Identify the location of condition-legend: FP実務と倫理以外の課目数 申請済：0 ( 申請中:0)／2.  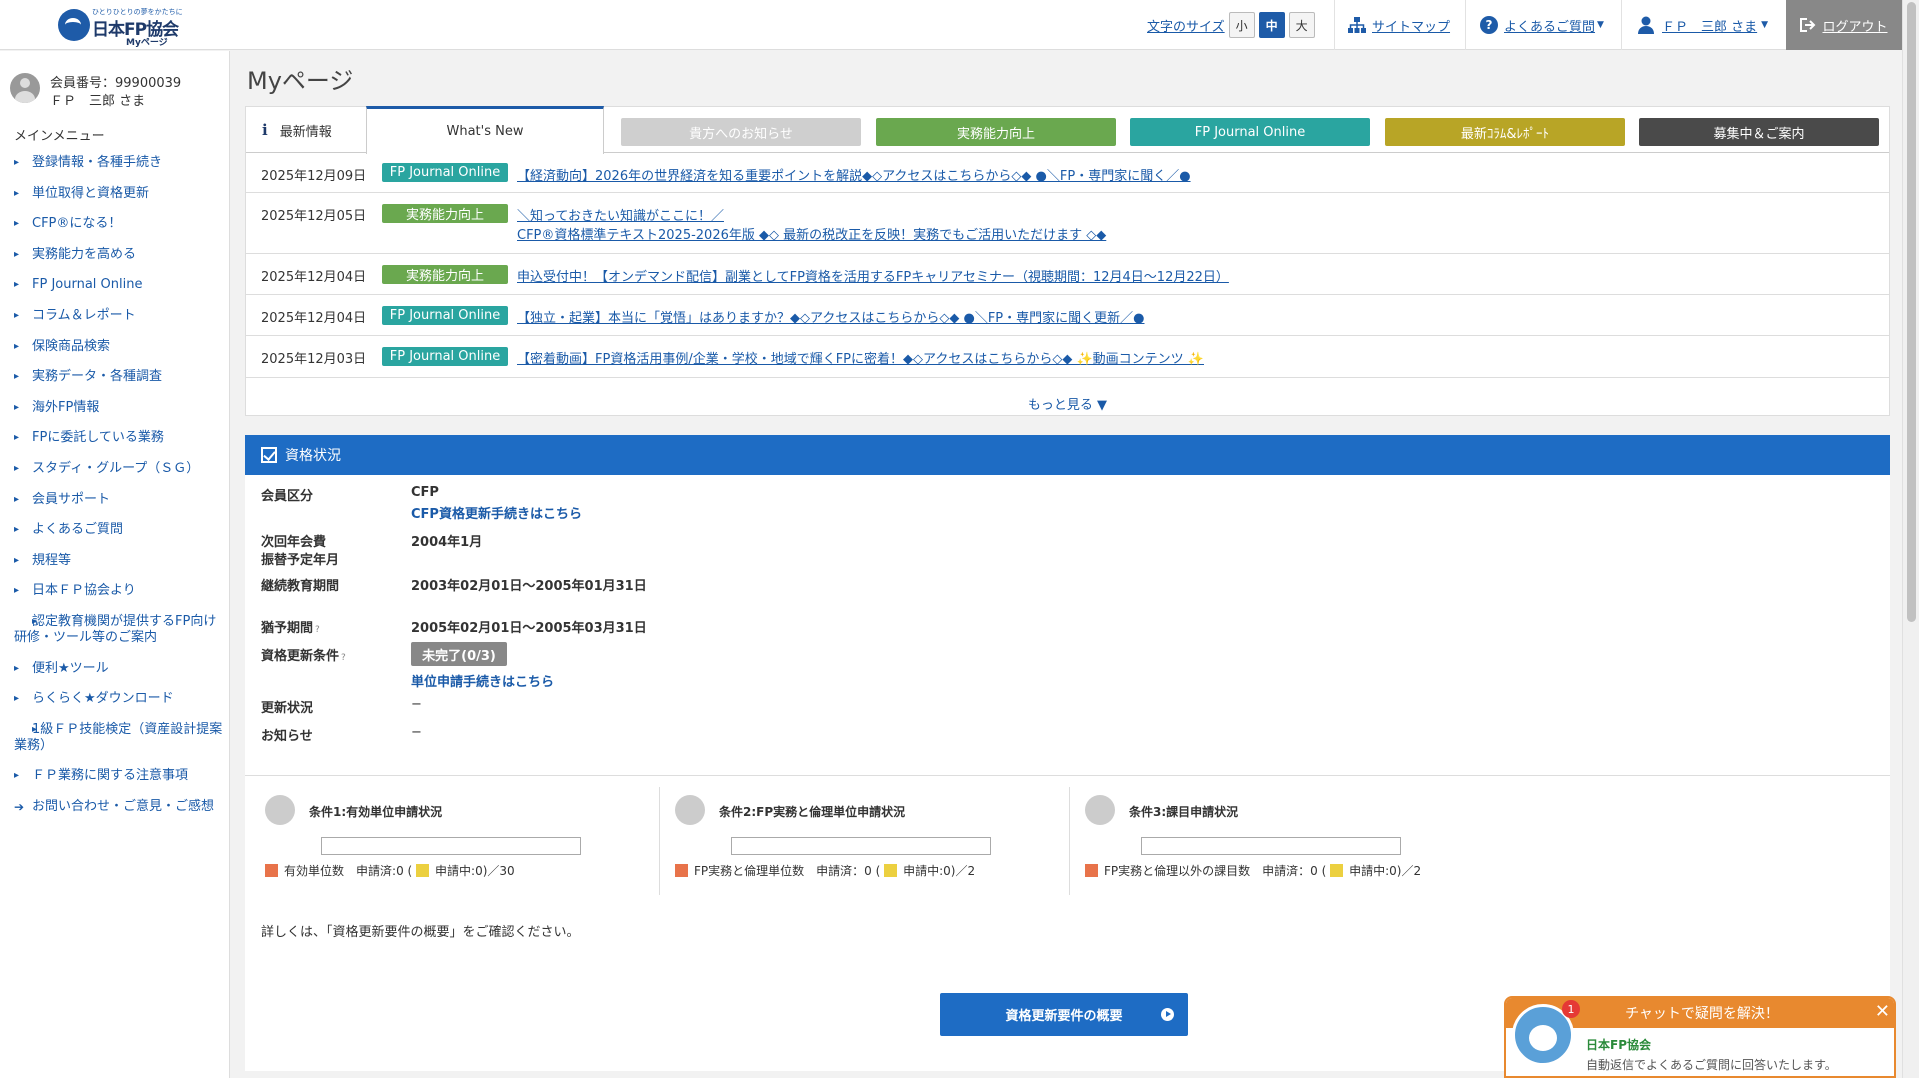
(1270, 871).